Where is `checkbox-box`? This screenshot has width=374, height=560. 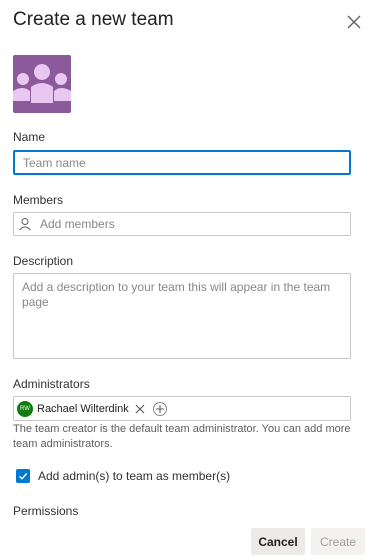
checkbox-box is located at coordinates (23, 476).